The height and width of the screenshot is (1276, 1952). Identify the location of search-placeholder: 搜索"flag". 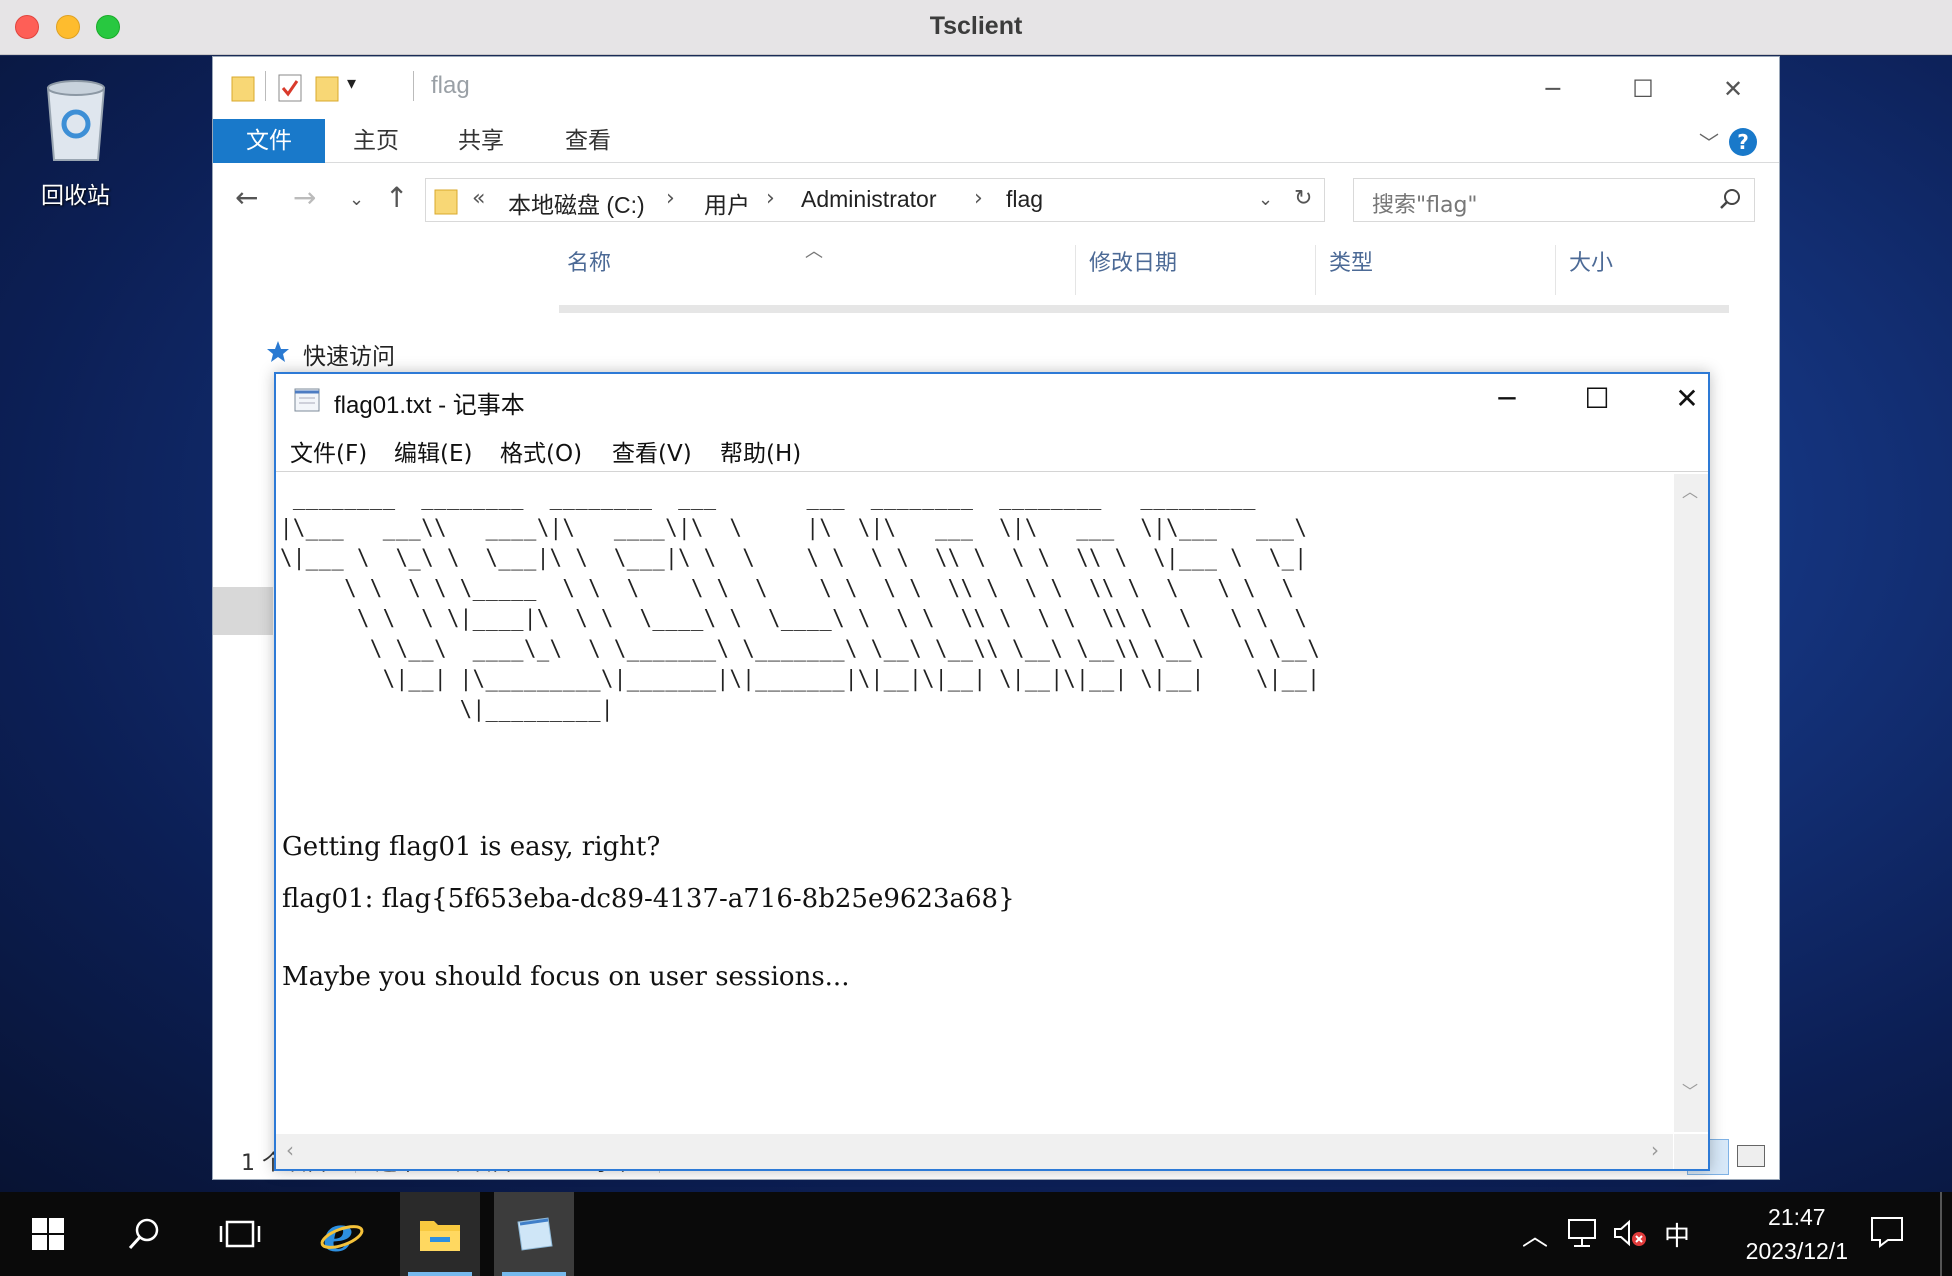
(1425, 205).